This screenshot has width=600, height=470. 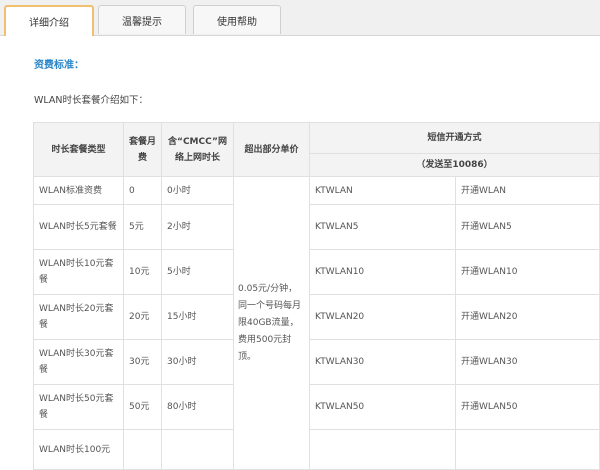 What do you see at coordinates (527, 317) in the screenshot?
I see `cell-action: 开通WLAN20` at bounding box center [527, 317].